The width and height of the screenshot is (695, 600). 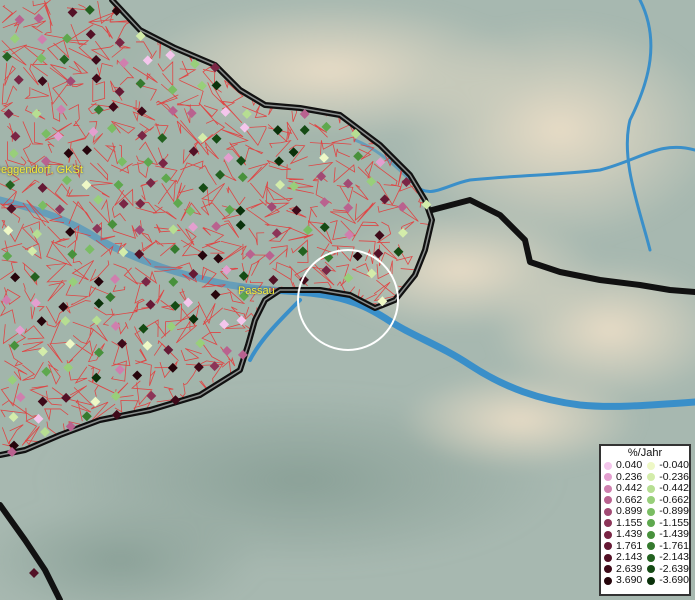 What do you see at coordinates (41, 170) in the screenshot?
I see `place-label-deggendorf: Deggendorf, GKSt` at bounding box center [41, 170].